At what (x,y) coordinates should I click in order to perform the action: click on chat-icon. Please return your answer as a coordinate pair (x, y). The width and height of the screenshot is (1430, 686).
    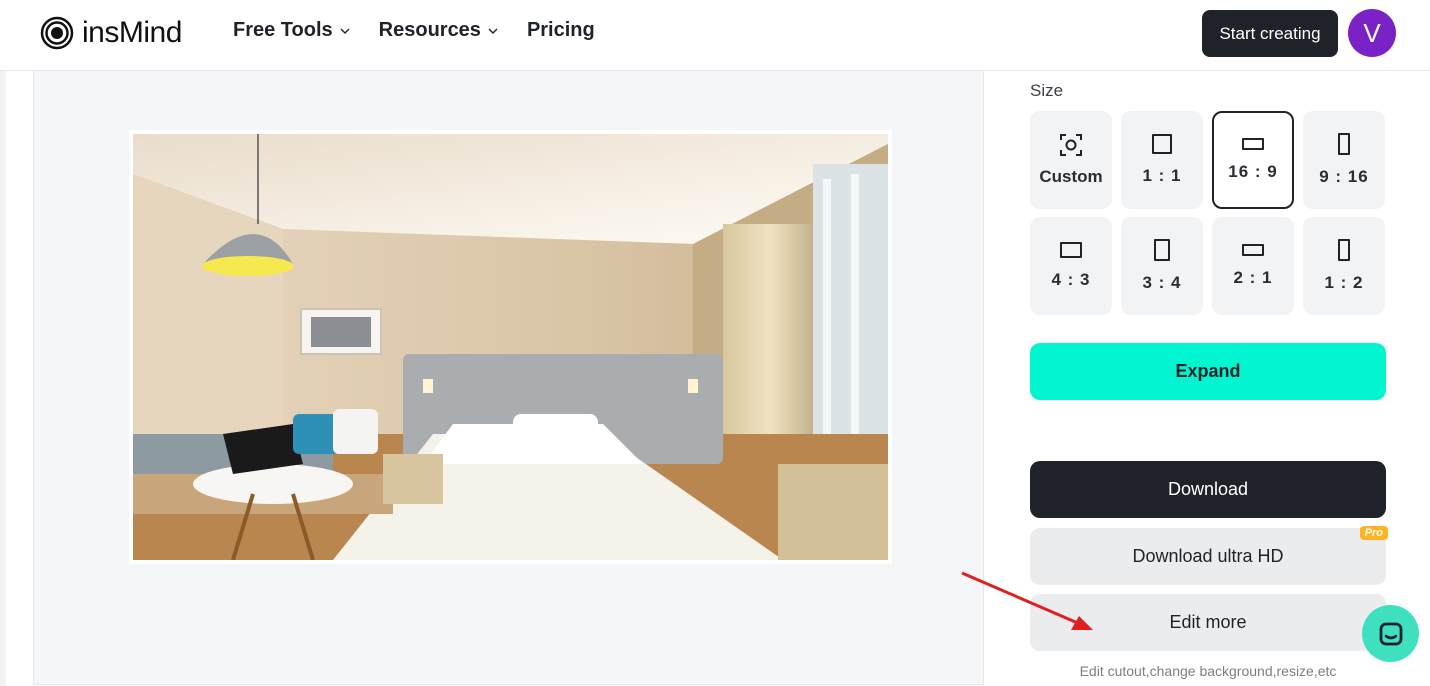
    Looking at the image, I should click on (1390, 633).